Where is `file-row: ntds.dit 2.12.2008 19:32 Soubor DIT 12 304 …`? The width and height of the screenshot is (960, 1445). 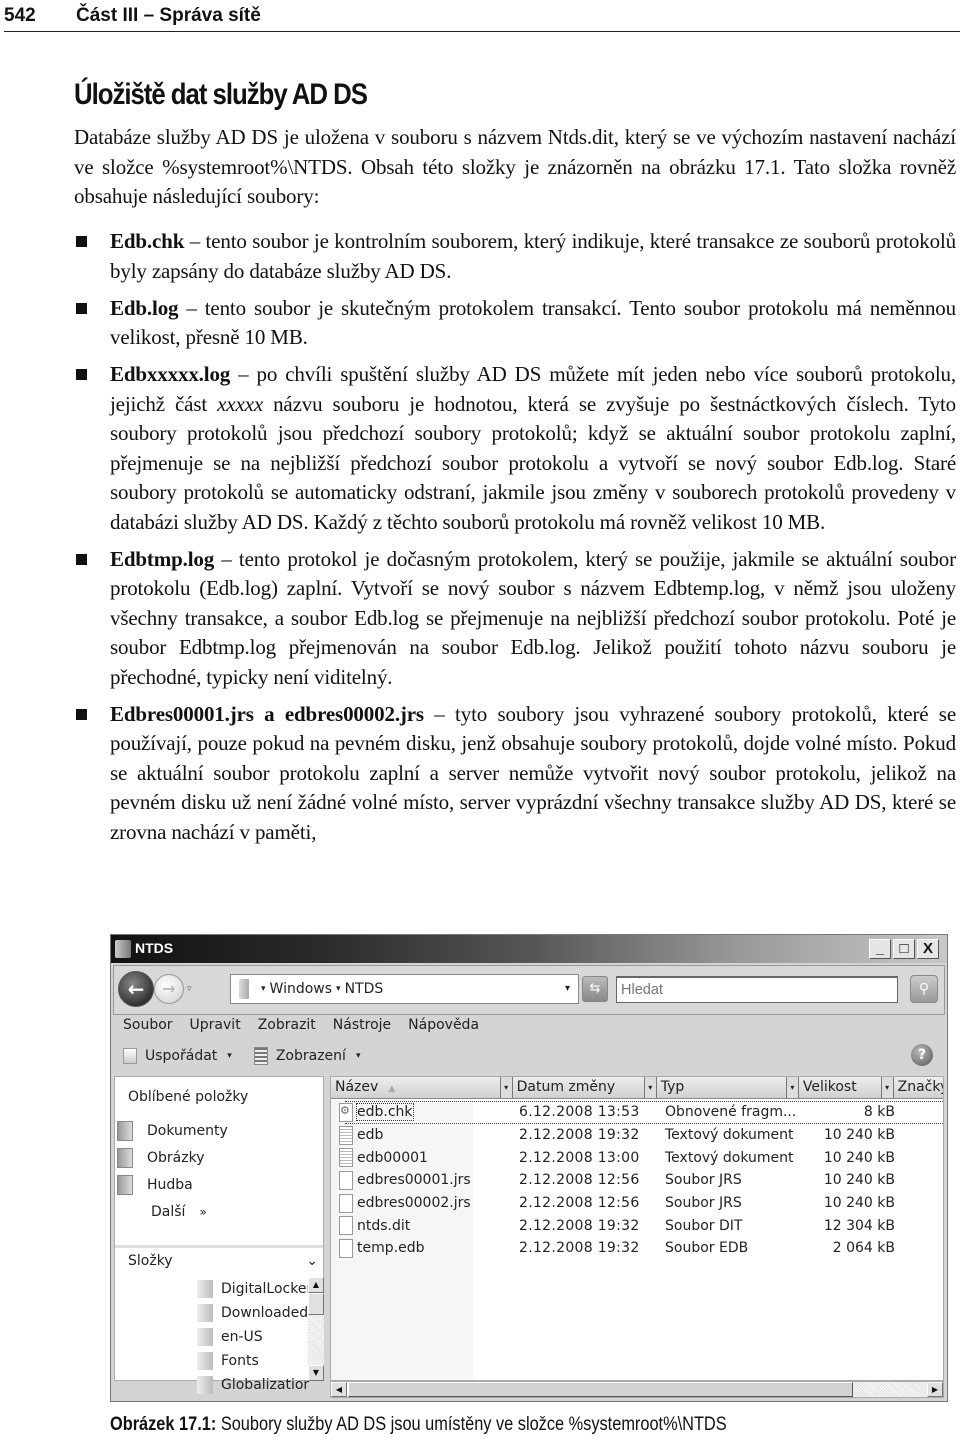
file-row: ntds.dit 2.12.2008 19:32 Soubor DIT 12 304 … is located at coordinates (637, 1225).